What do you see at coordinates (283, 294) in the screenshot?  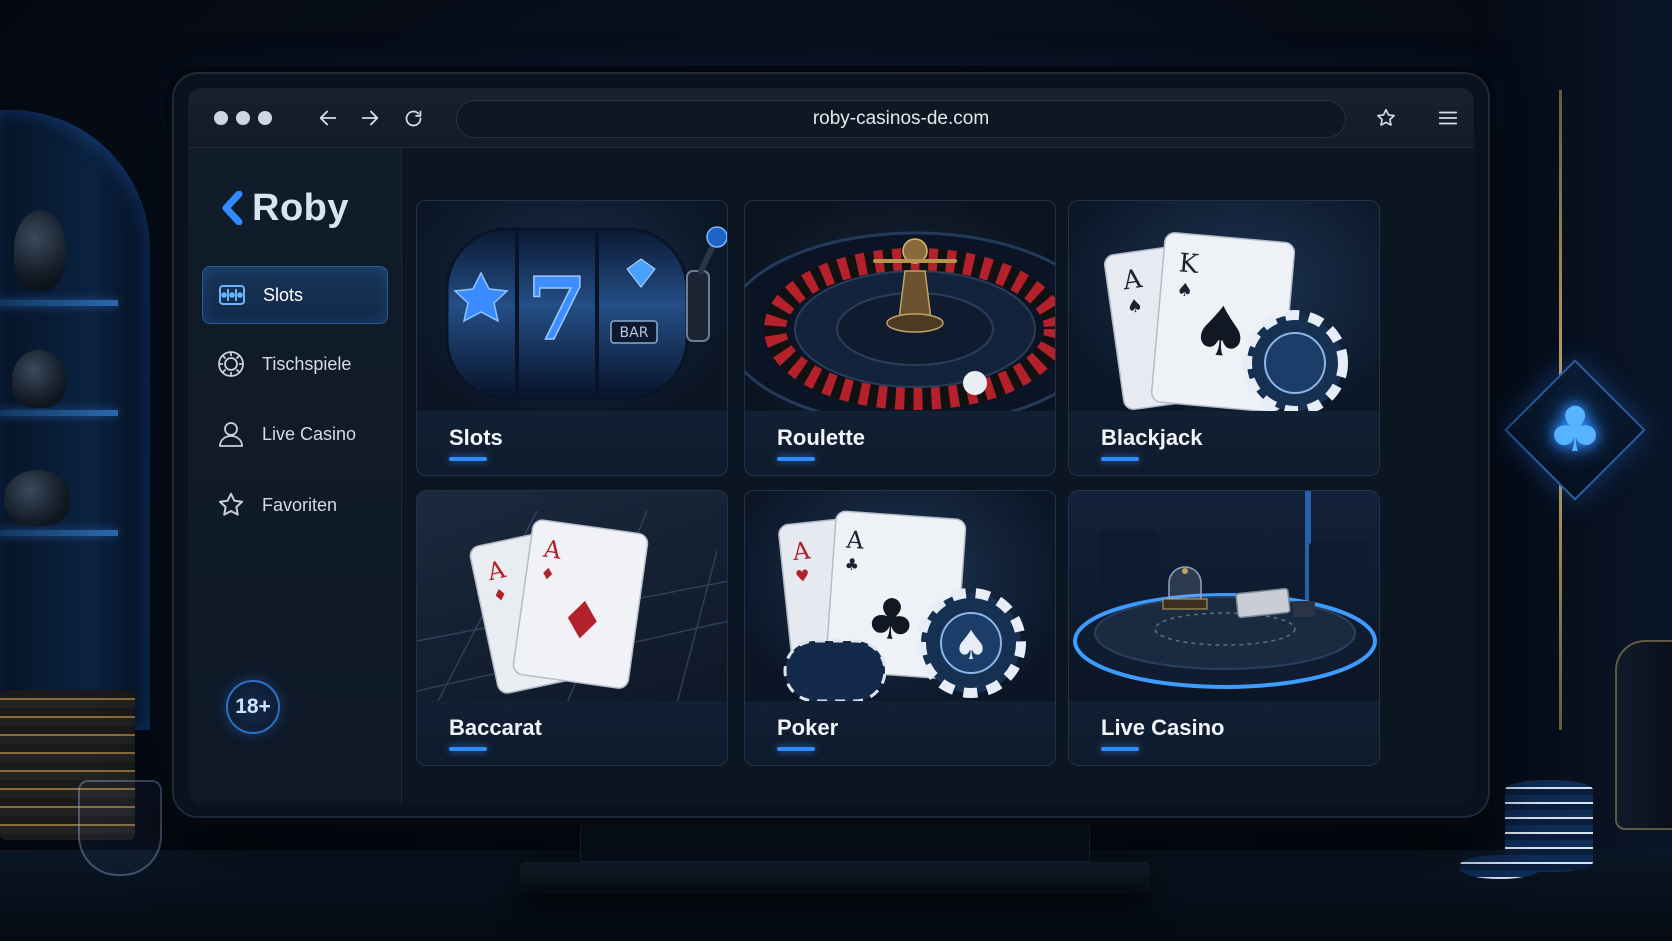 I see `sidebar-item-label: Slots` at bounding box center [283, 294].